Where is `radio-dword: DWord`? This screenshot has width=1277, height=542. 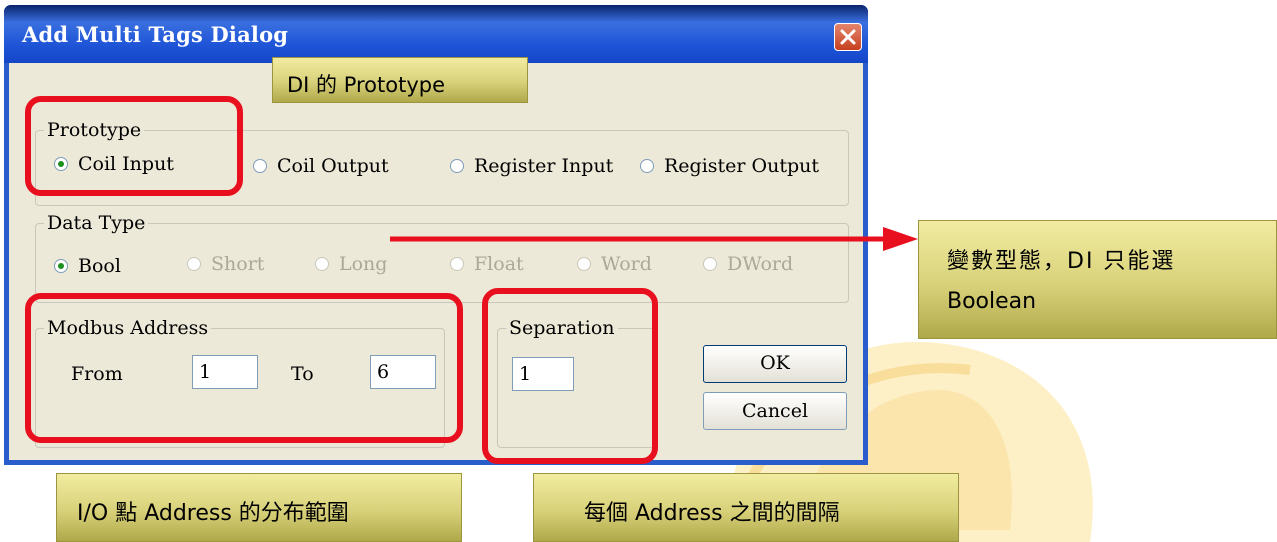 radio-dword: DWord is located at coordinates (748, 264).